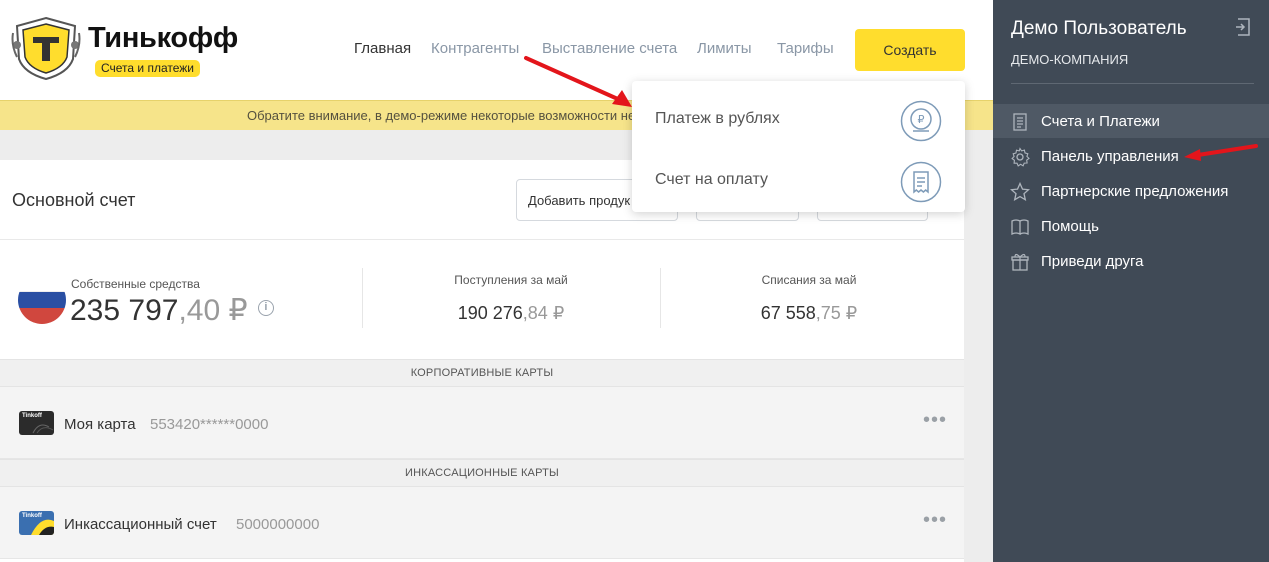  I want to click on user-name: Демо Пользователь, so click(1099, 28).